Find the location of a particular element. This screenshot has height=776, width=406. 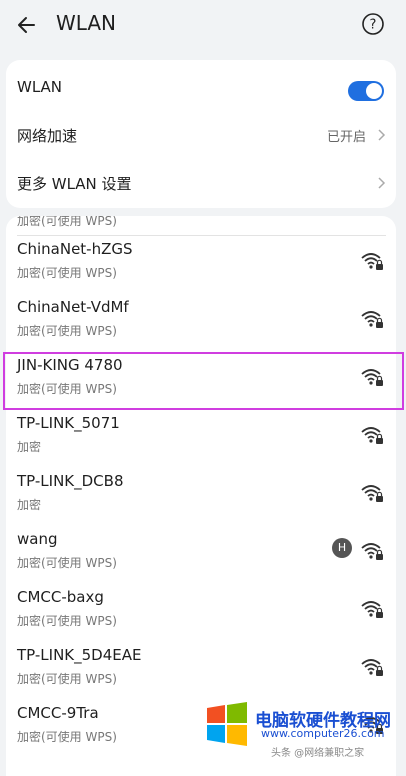

network-item: ChinaNet-VdMf 加密(可使用 WPS) is located at coordinates (201, 325).